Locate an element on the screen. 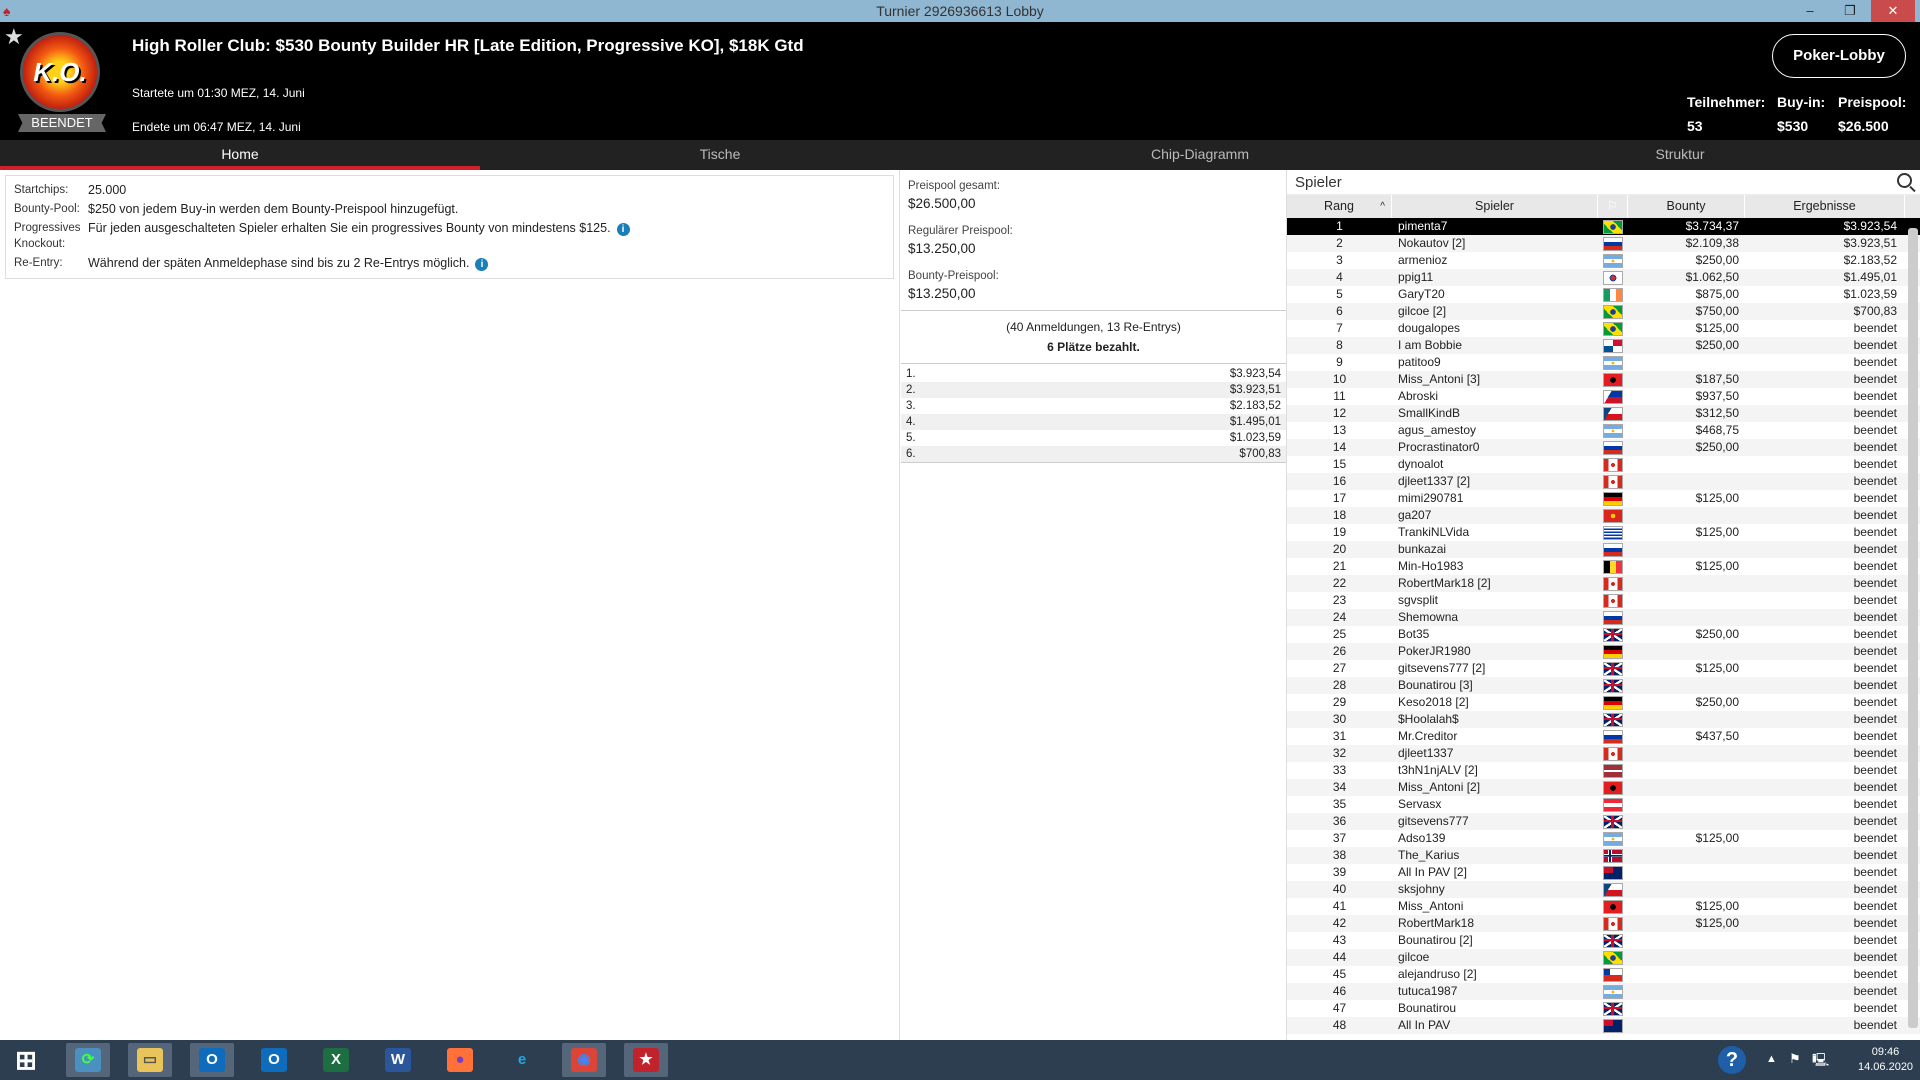 The height and width of the screenshot is (1080, 1920). player-row: 33 t3hN1njALV [2] beendet is located at coordinates (1603, 770).